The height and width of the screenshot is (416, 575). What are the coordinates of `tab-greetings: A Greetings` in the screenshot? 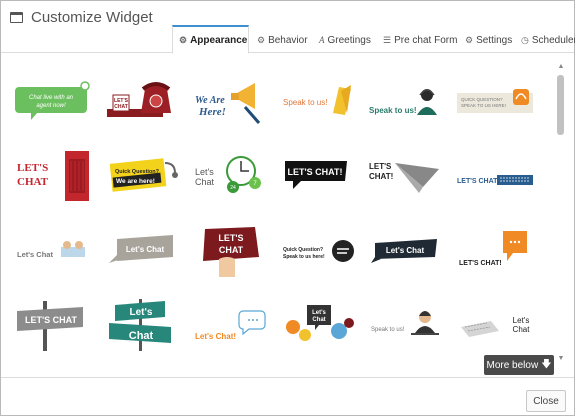 It's located at (345, 40).